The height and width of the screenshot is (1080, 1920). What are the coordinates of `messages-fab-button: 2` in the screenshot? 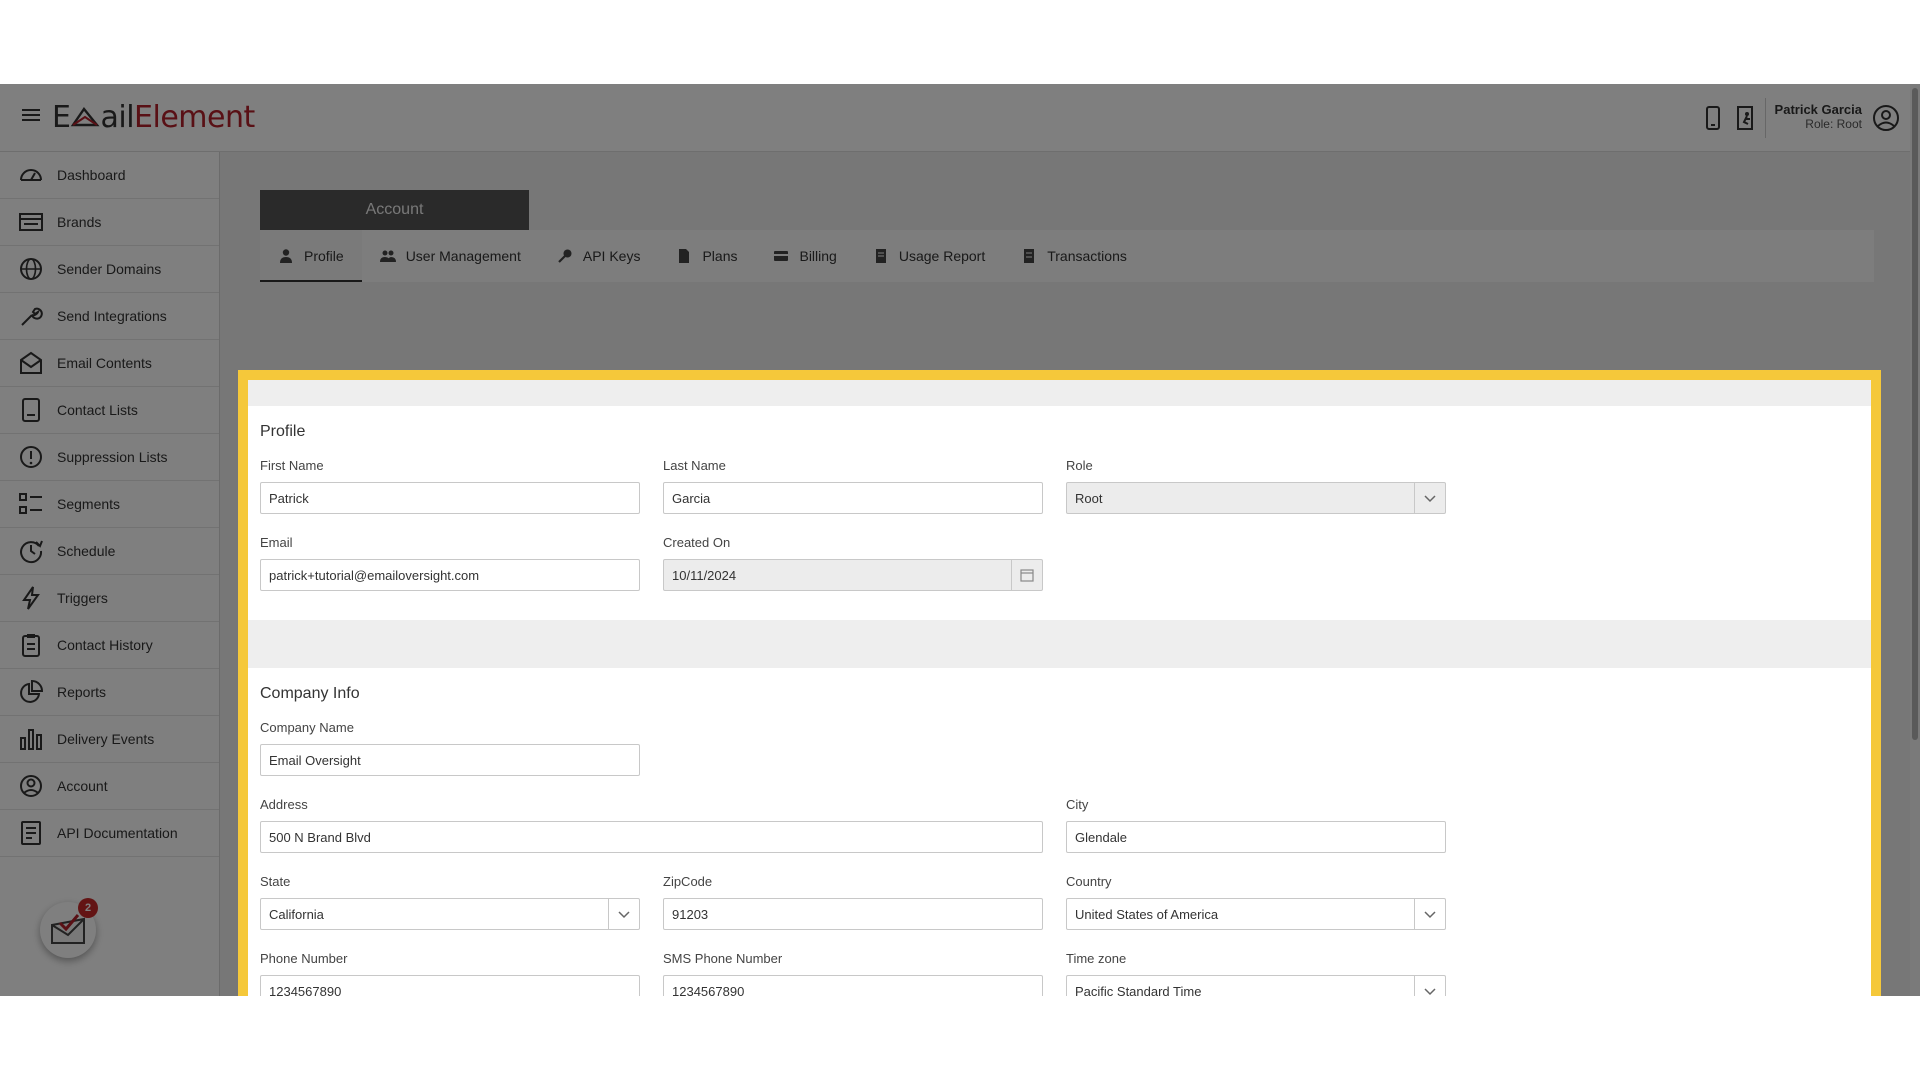 It's located at (69, 928).